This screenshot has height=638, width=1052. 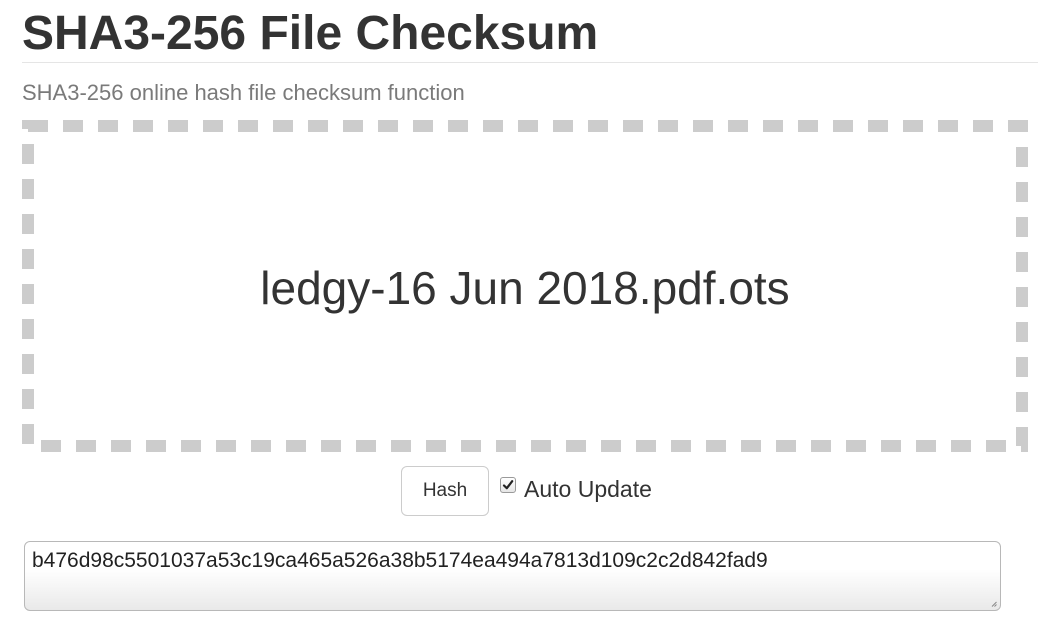 I want to click on hash-button: Hash, so click(x=445, y=491).